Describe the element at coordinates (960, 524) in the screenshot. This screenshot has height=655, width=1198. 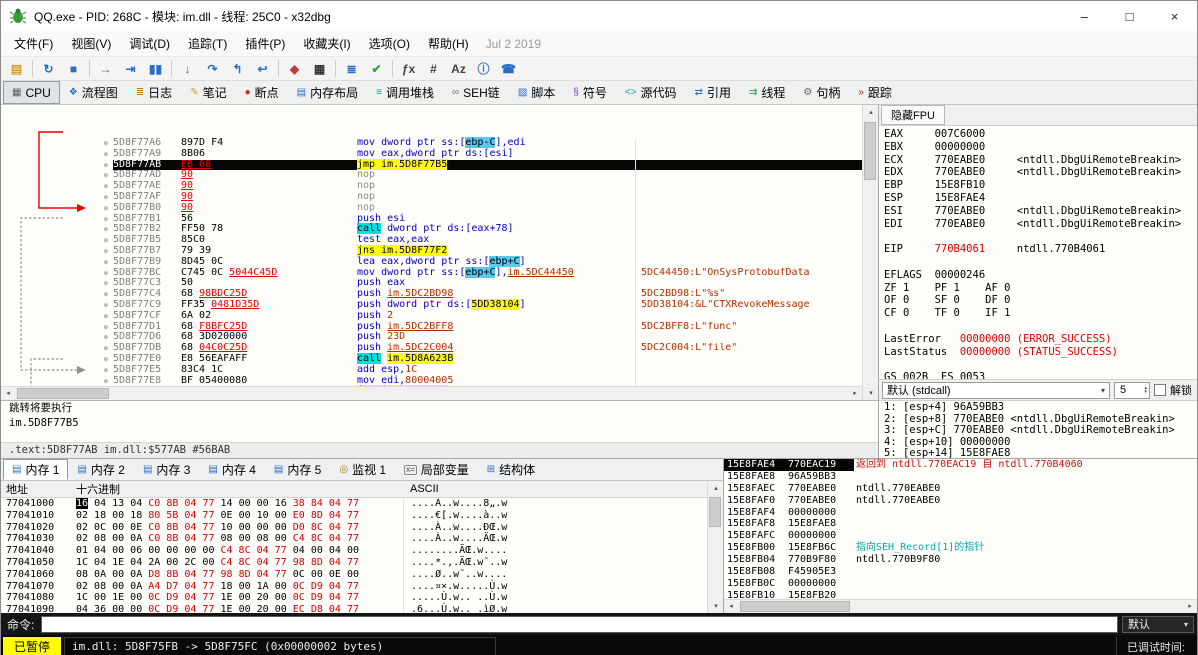
I see `stack-row: 15E8FAF8 15E8FAE8` at that location.